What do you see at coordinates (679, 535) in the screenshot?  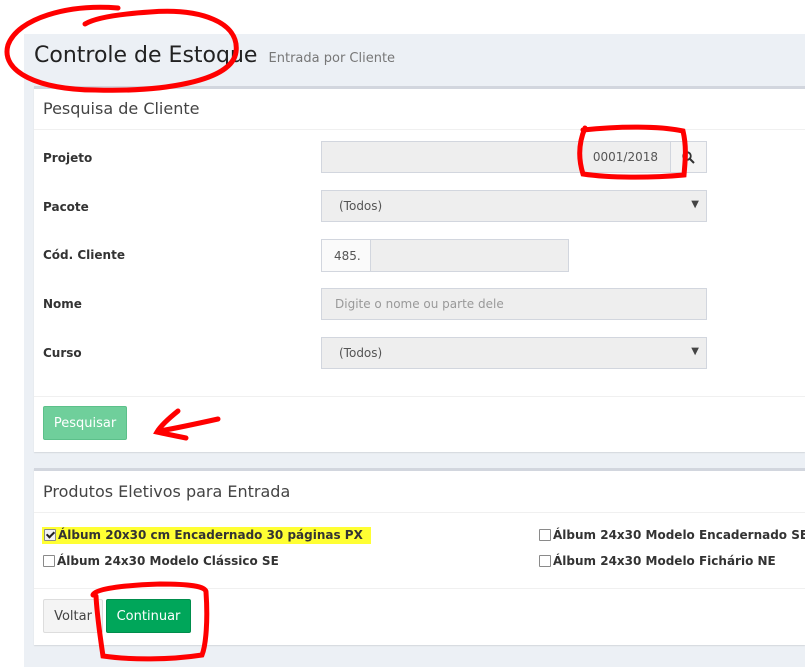 I see `product-label: Álbum 24x30 Modelo Encadernado SE` at bounding box center [679, 535].